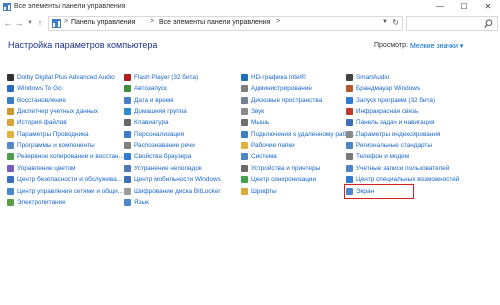 Image resolution: width=500 pixels, height=305 pixels. Describe the element at coordinates (379, 191) in the screenshot. I see `control-panel-item: Экран` at that location.